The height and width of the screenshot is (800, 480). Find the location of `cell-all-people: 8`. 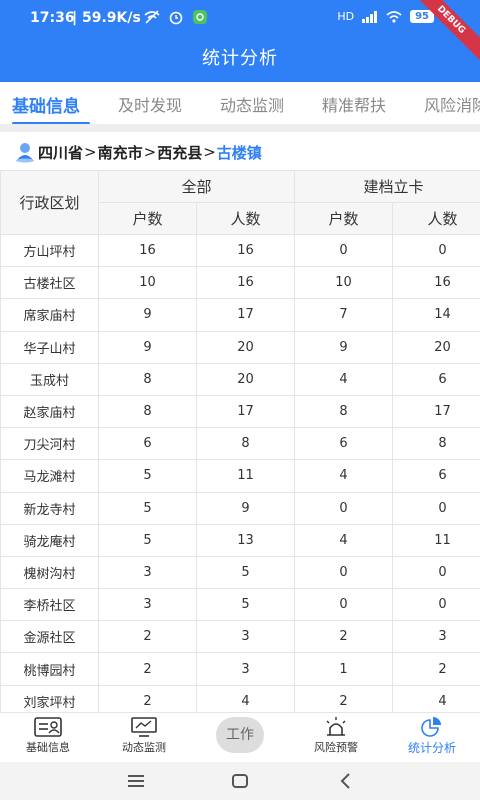

cell-all-people: 8 is located at coordinates (245, 444).